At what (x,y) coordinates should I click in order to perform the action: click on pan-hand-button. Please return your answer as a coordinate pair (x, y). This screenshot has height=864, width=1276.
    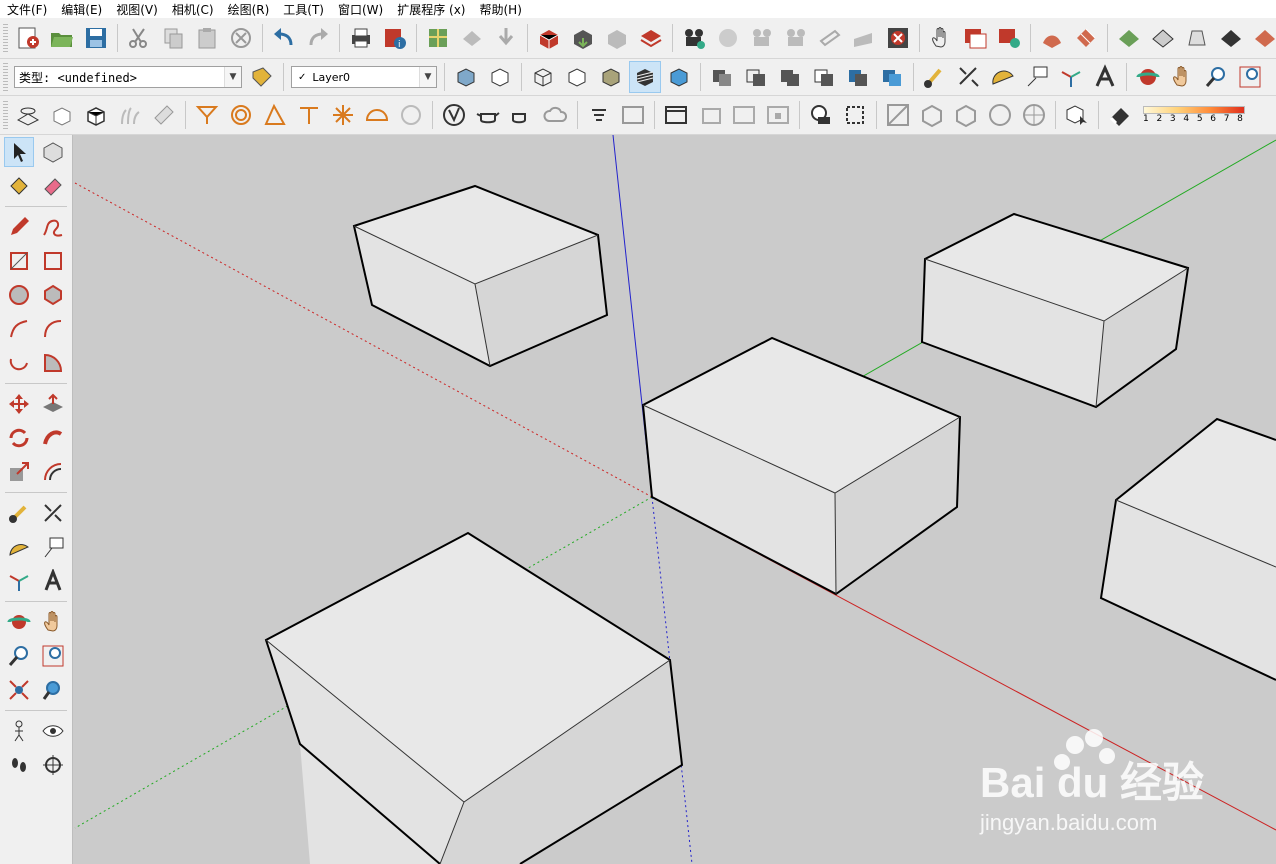
    Looking at the image, I should click on (941, 38).